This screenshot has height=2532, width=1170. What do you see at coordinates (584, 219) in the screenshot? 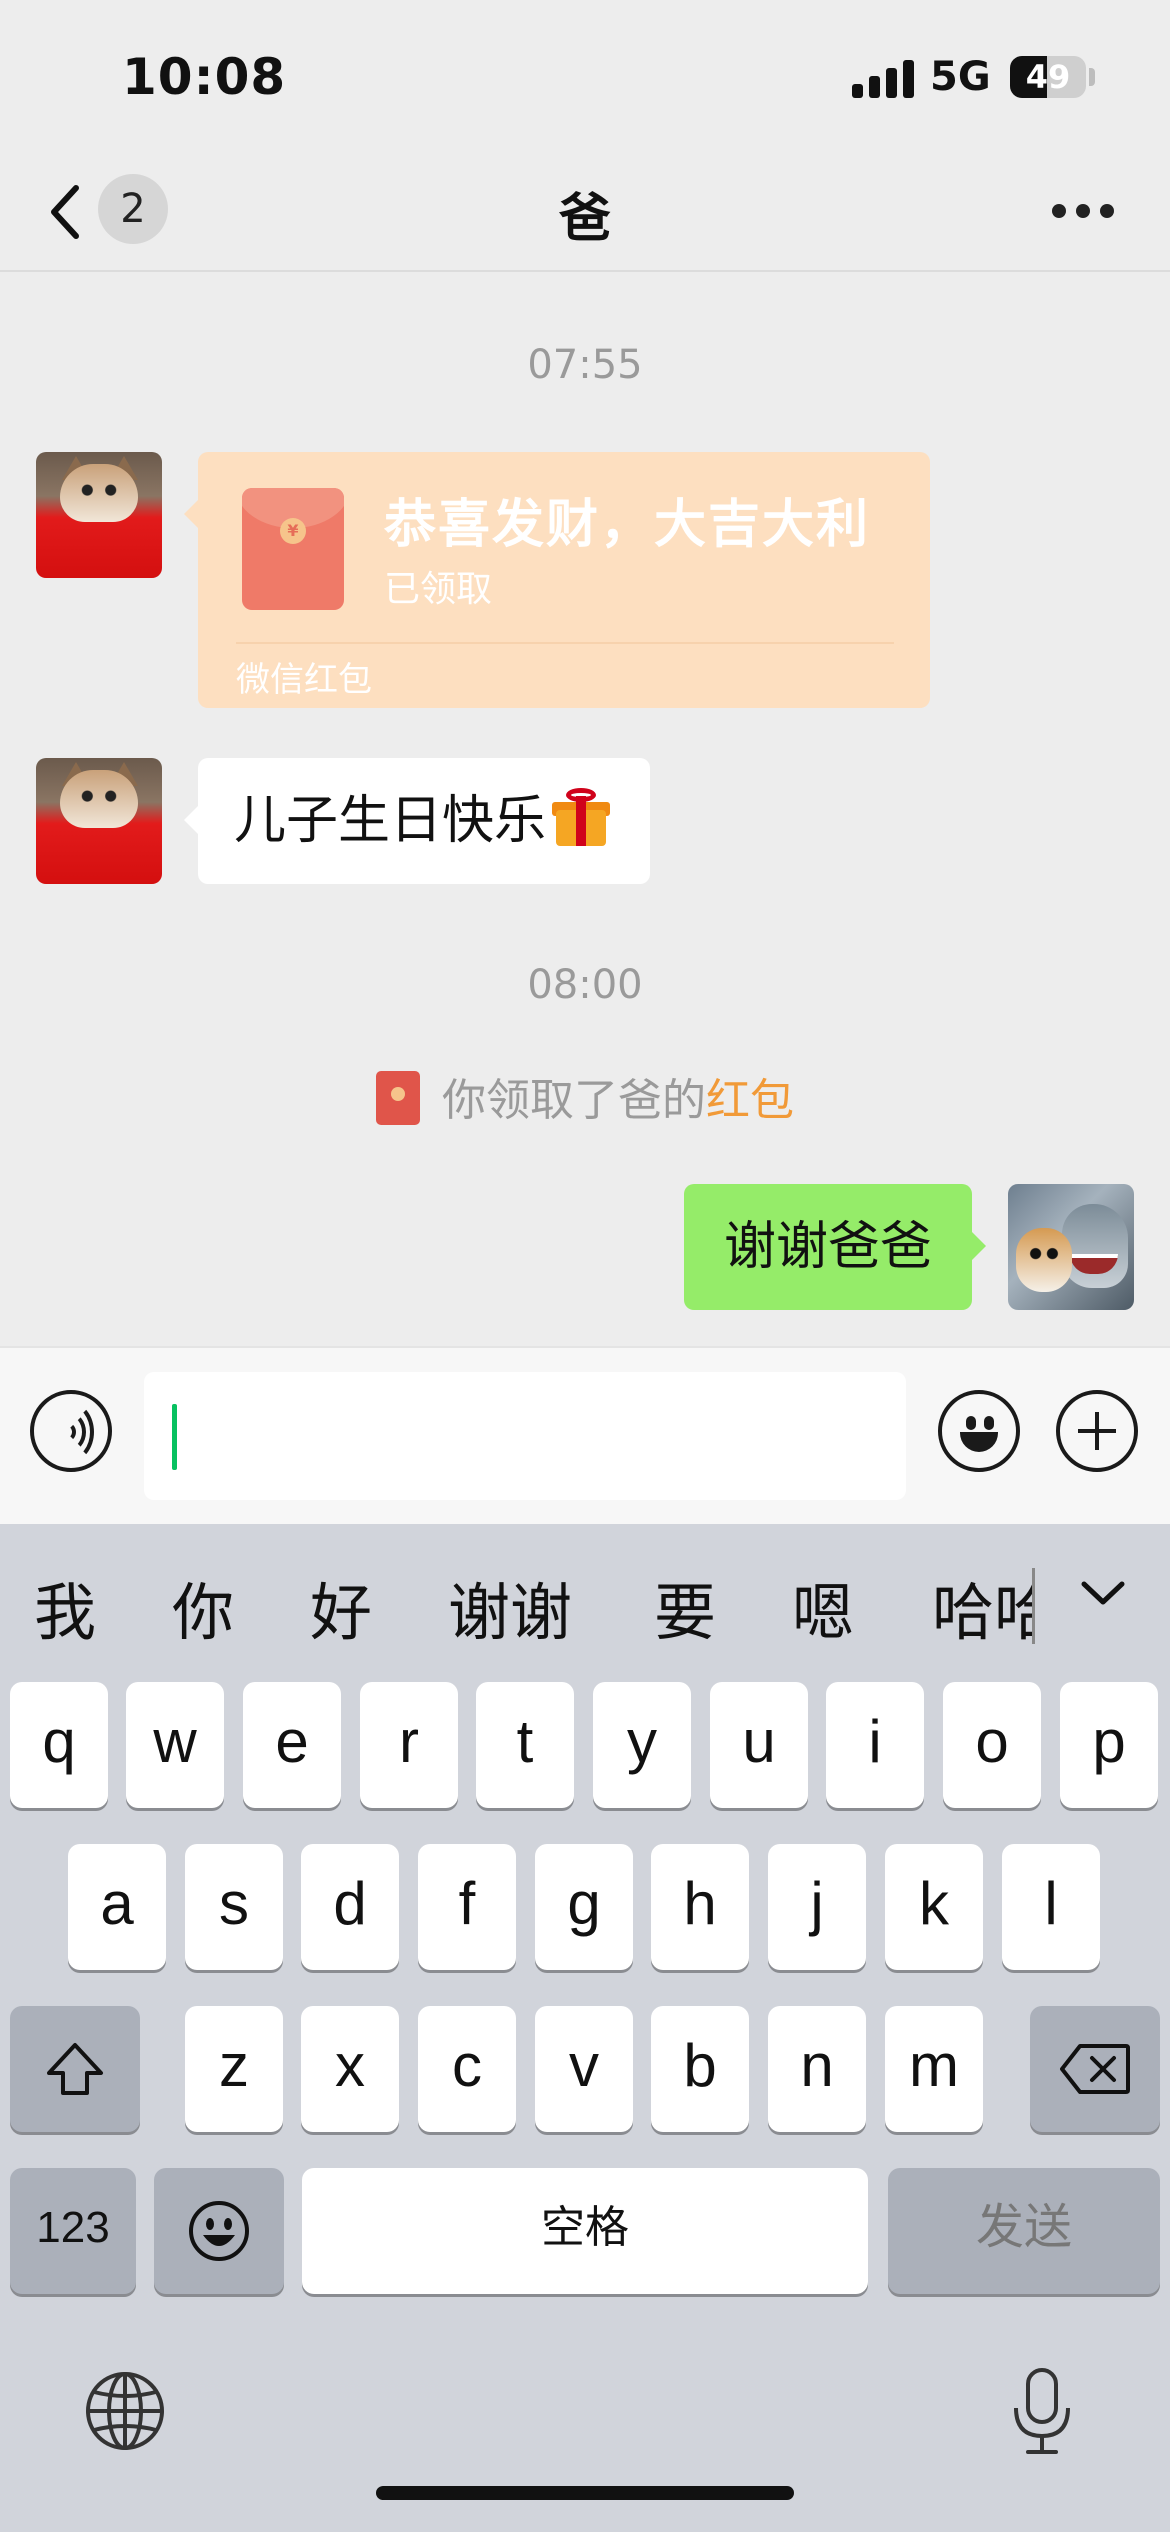
I see `chat-title: 爸` at bounding box center [584, 219].